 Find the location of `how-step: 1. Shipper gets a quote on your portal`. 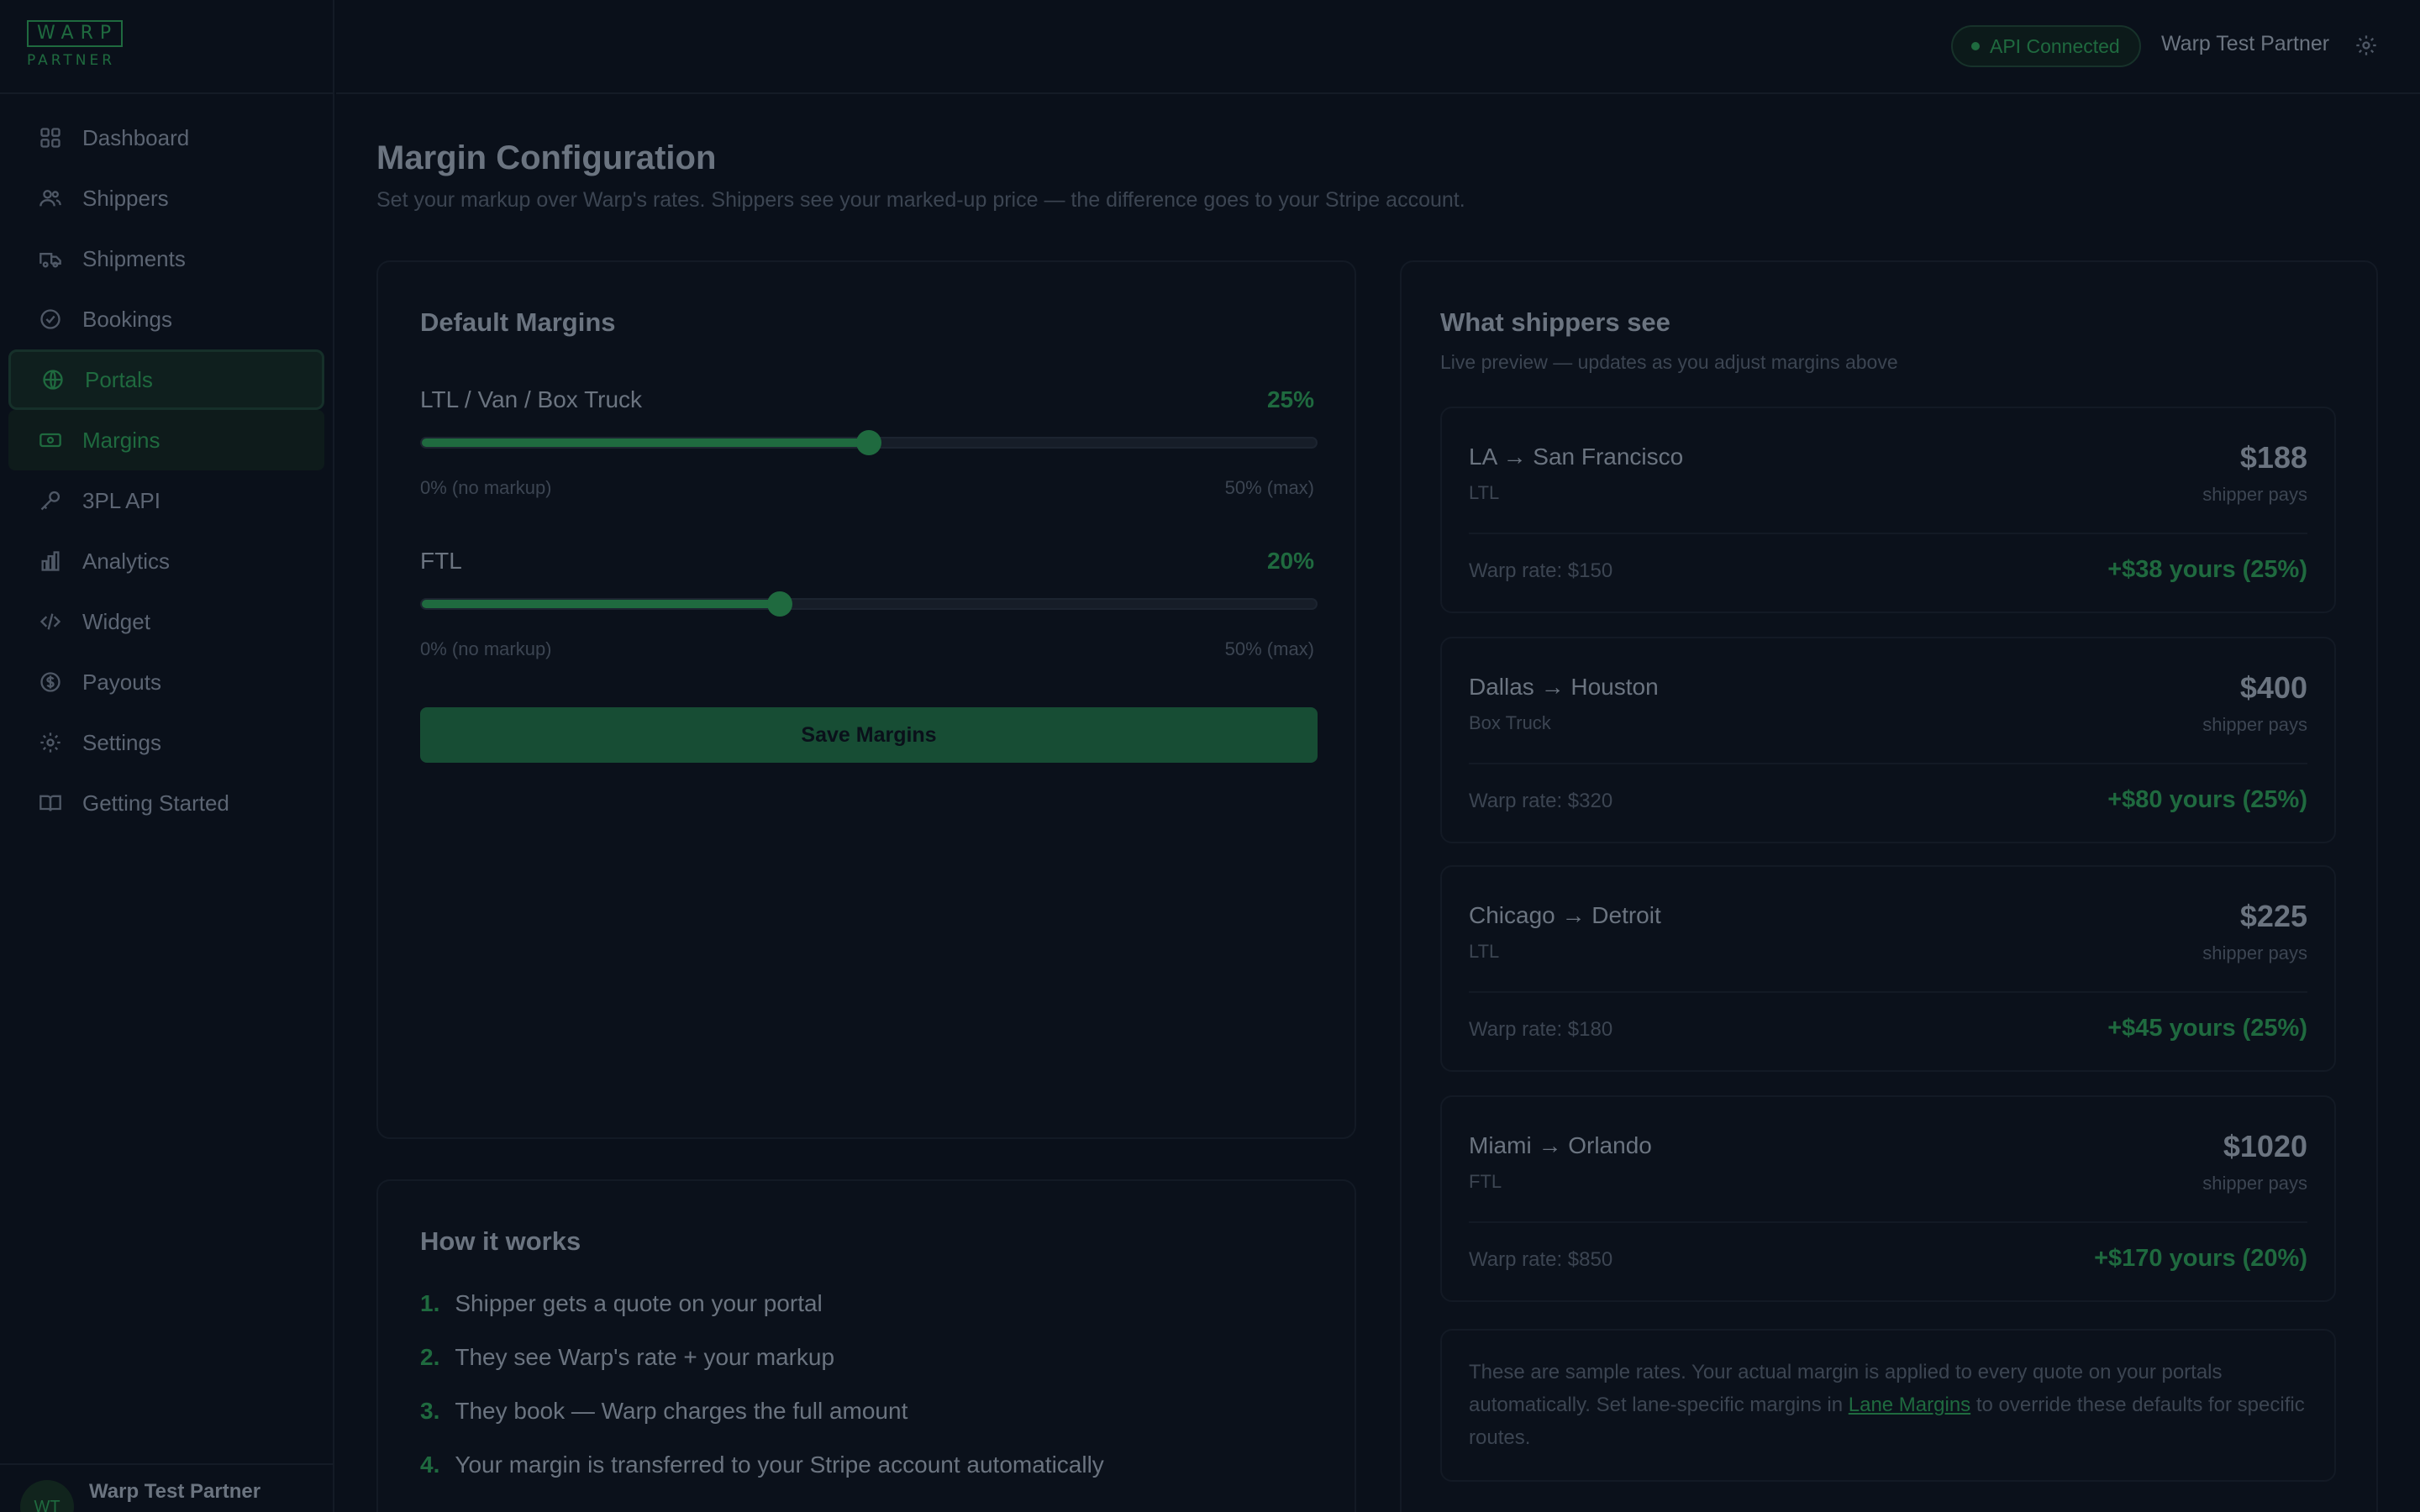

how-step: 1. Shipper gets a quote on your portal is located at coordinates (621, 1303).